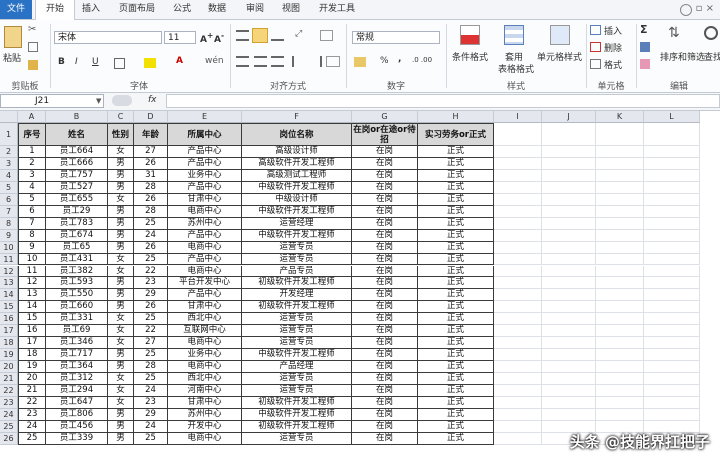 Image resolution: width=720 pixels, height=462 pixels. I want to click on table-cell: 26, so click(151, 199).